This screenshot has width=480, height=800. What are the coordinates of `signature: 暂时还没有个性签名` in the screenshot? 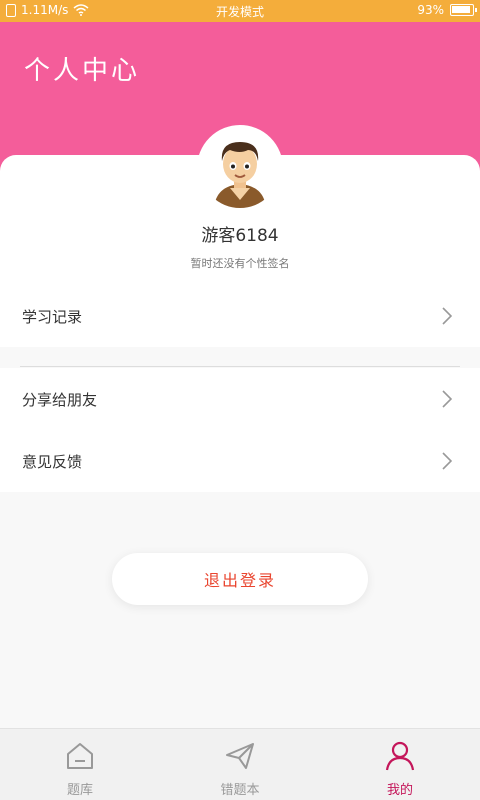 It's located at (240, 263).